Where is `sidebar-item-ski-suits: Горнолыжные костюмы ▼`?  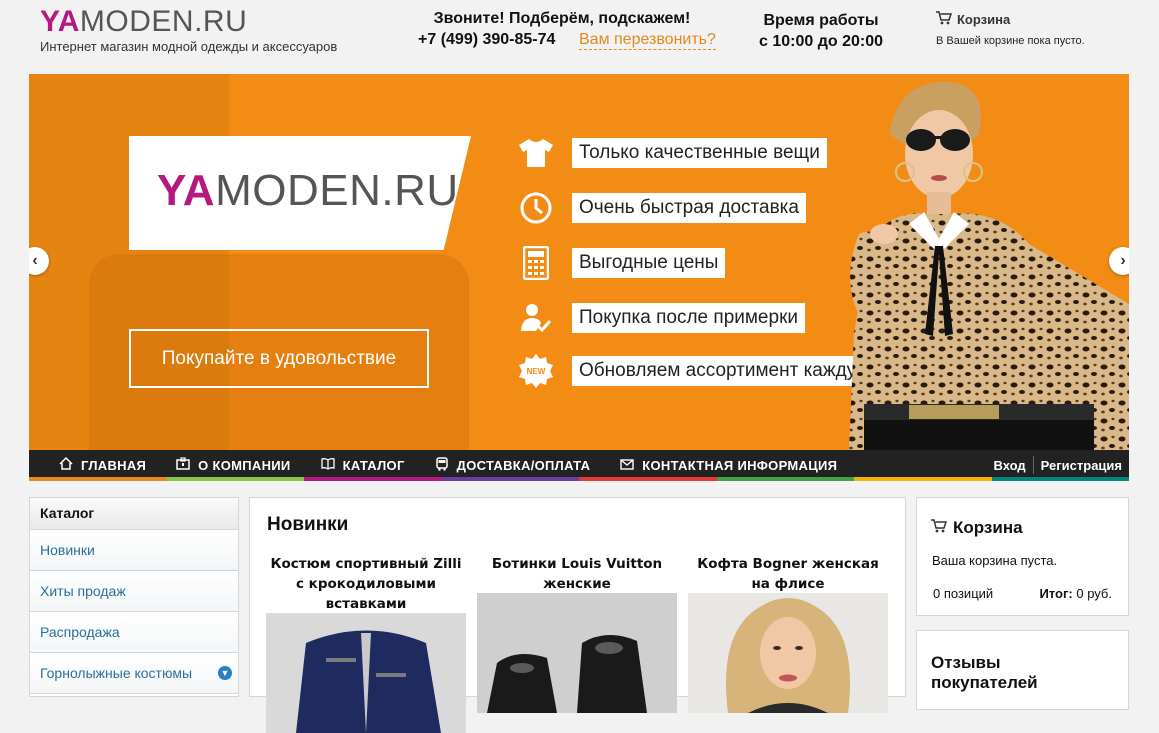
sidebar-item-ski-suits: Горнолыжные костюмы ▼ is located at coordinates (134, 673).